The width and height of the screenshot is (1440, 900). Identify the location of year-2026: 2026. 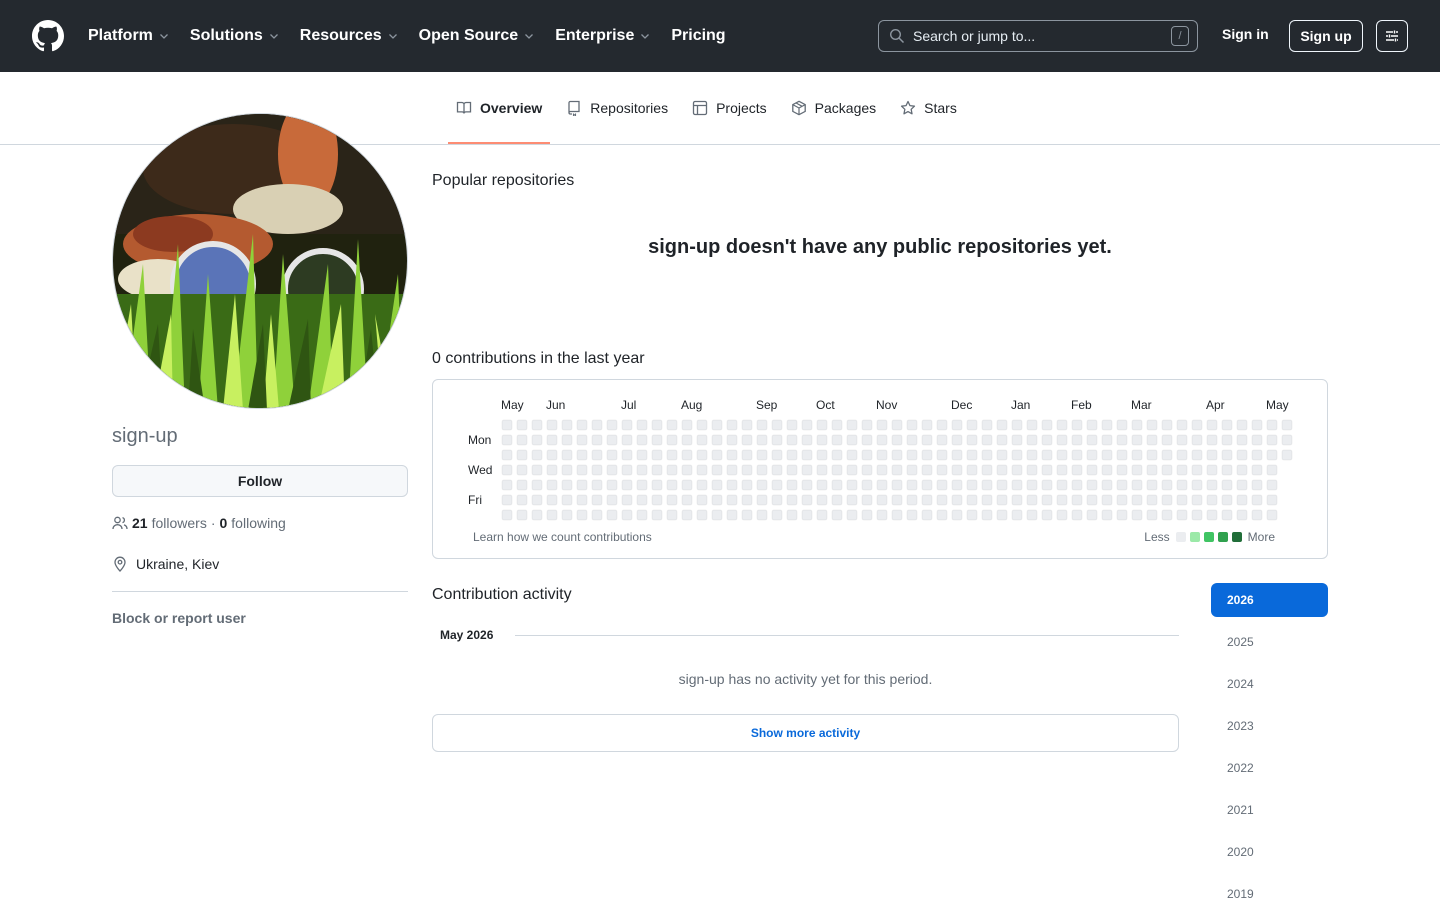
(1269, 600).